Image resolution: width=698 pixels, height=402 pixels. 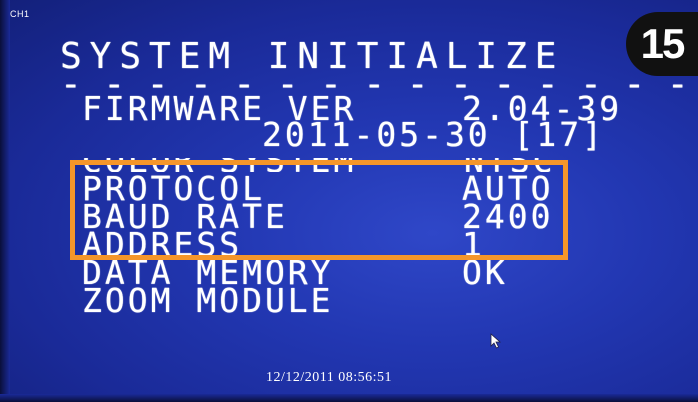 What do you see at coordinates (485, 272) in the screenshot?
I see `data-memory-value: OK` at bounding box center [485, 272].